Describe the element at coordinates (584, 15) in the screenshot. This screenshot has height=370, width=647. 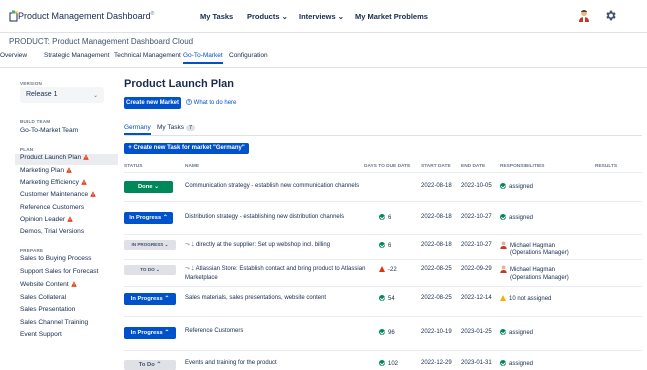
I see `user-avatar-icon` at that location.